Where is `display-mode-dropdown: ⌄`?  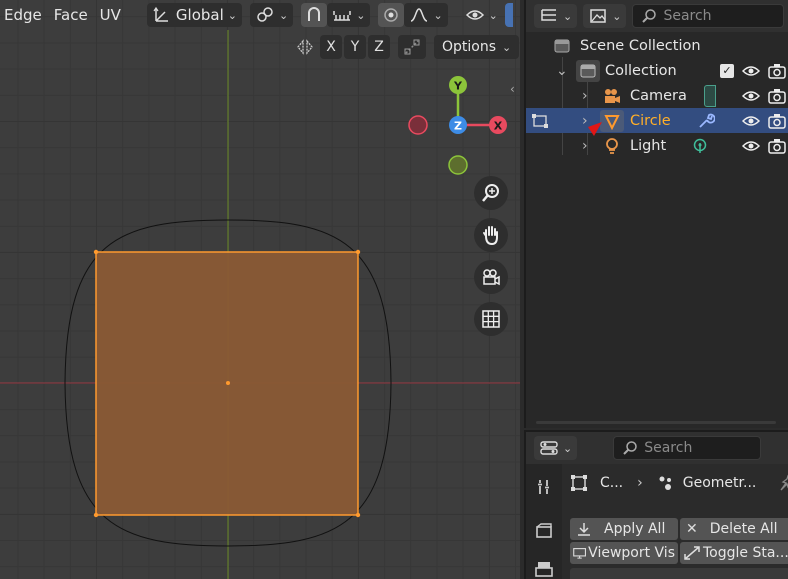
display-mode-dropdown: ⌄ is located at coordinates (556, 16).